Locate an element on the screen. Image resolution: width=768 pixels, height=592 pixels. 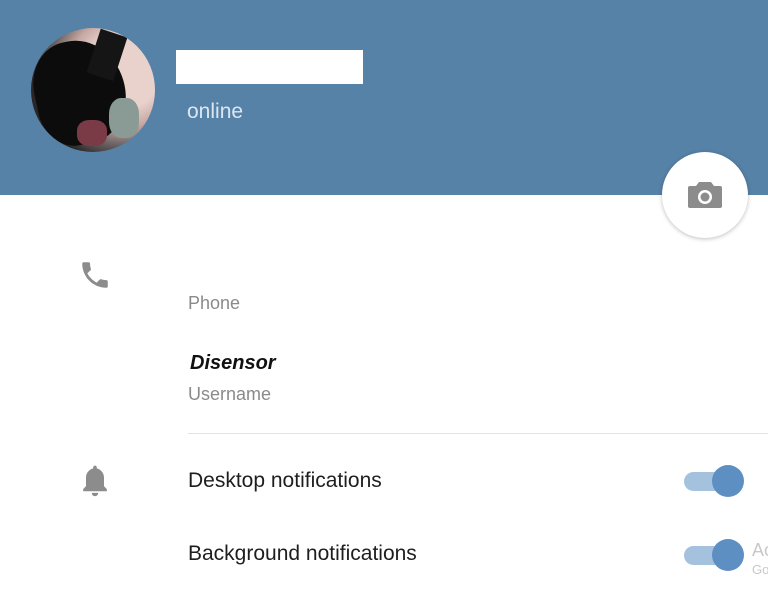
phone-icon is located at coordinates (95, 275).